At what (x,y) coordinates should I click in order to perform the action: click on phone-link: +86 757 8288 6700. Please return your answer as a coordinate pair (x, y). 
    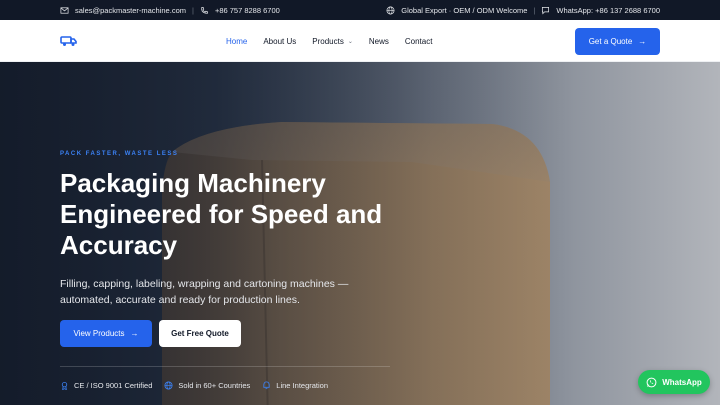
    Looking at the image, I should click on (247, 10).